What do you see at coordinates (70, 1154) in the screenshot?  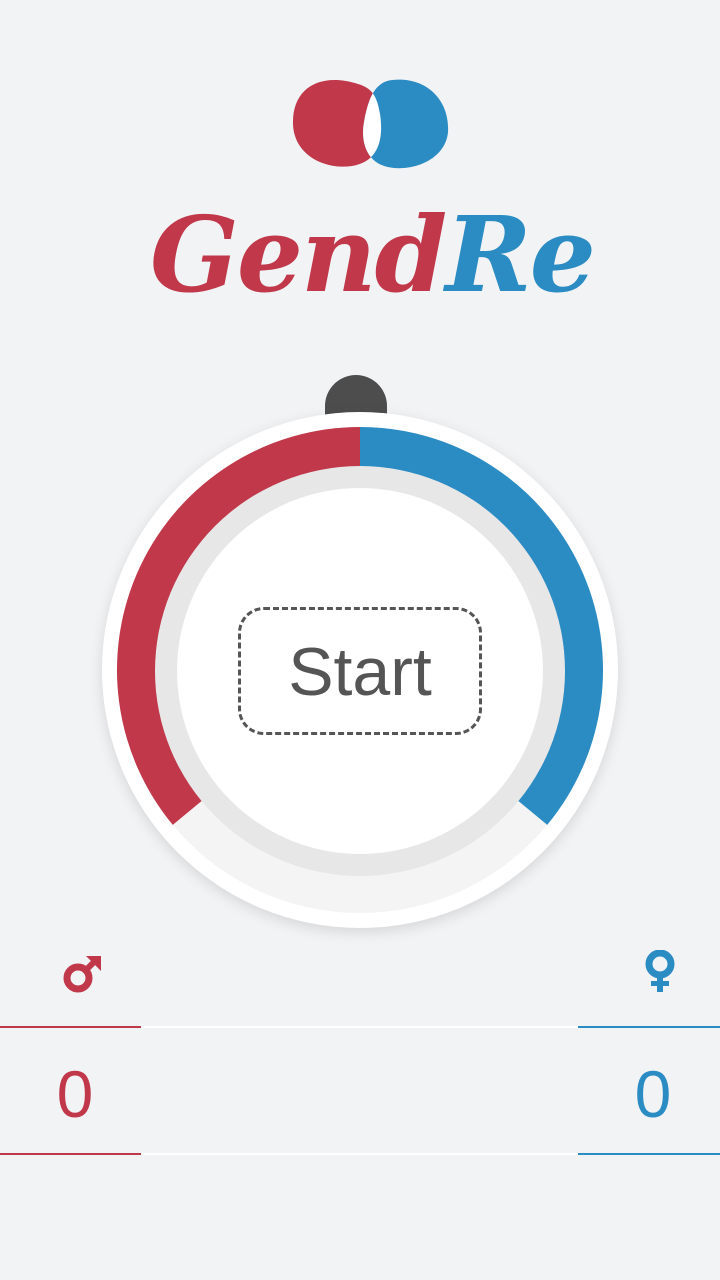 I see `male-bottom-divider` at bounding box center [70, 1154].